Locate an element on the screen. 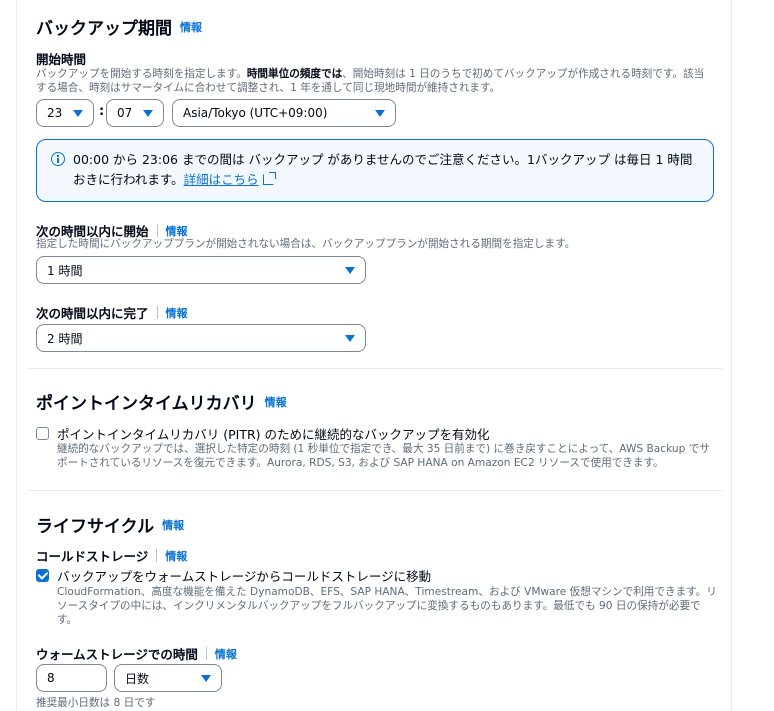  start-within-select: 1 時間 is located at coordinates (201, 270).